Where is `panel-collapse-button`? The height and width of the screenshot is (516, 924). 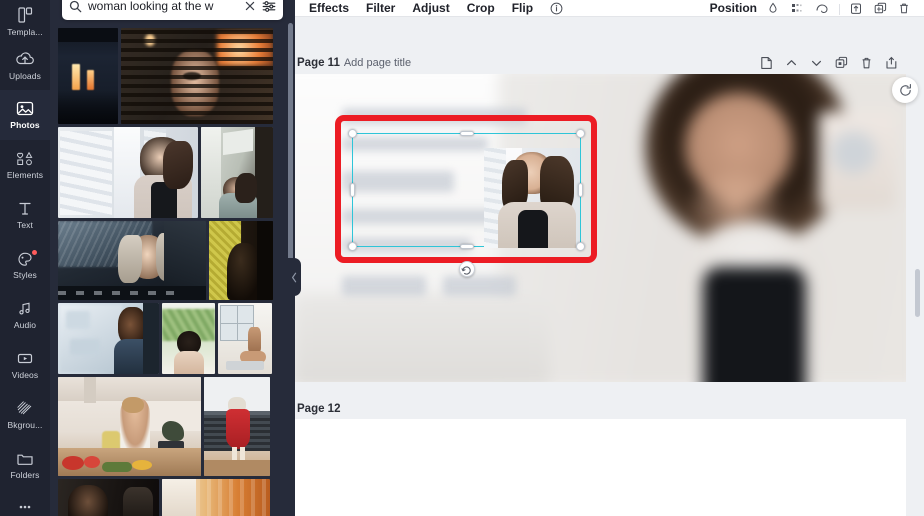 panel-collapse-button is located at coordinates (294, 277).